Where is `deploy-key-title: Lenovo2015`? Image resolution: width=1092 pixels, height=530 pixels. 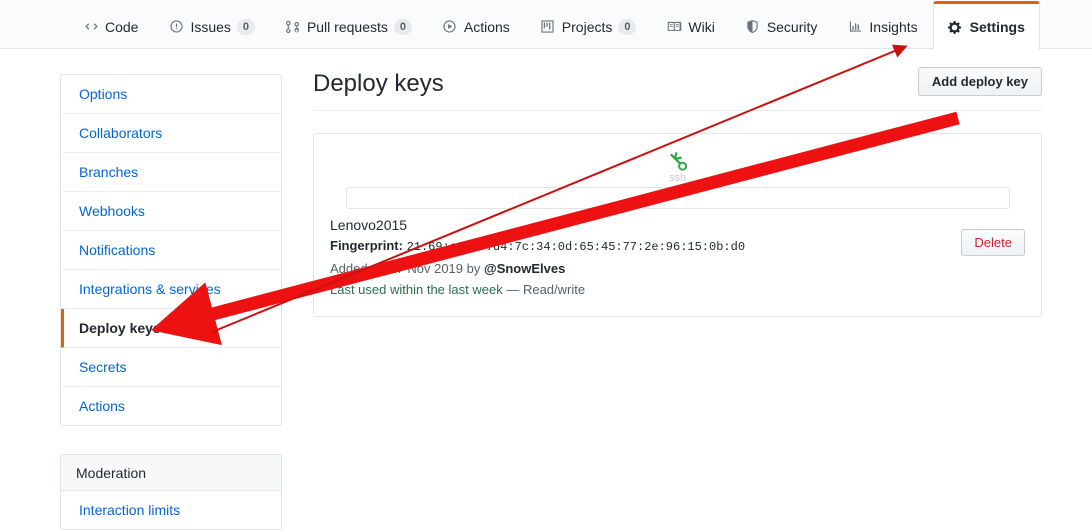 deploy-key-title: Lenovo2015 is located at coordinates (369, 225).